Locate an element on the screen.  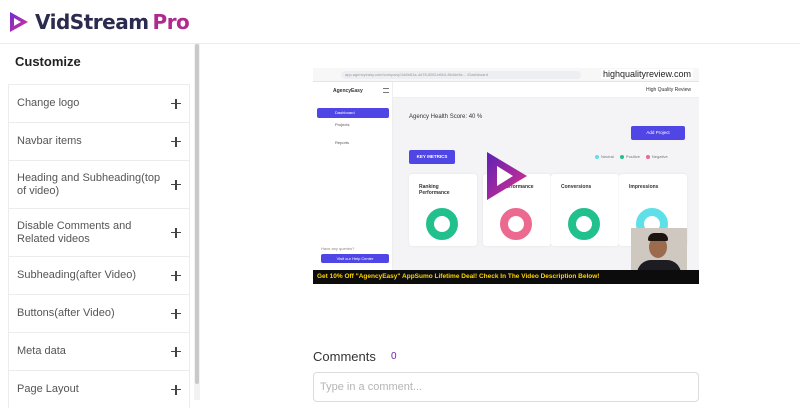
comment-input is located at coordinates (506, 387).